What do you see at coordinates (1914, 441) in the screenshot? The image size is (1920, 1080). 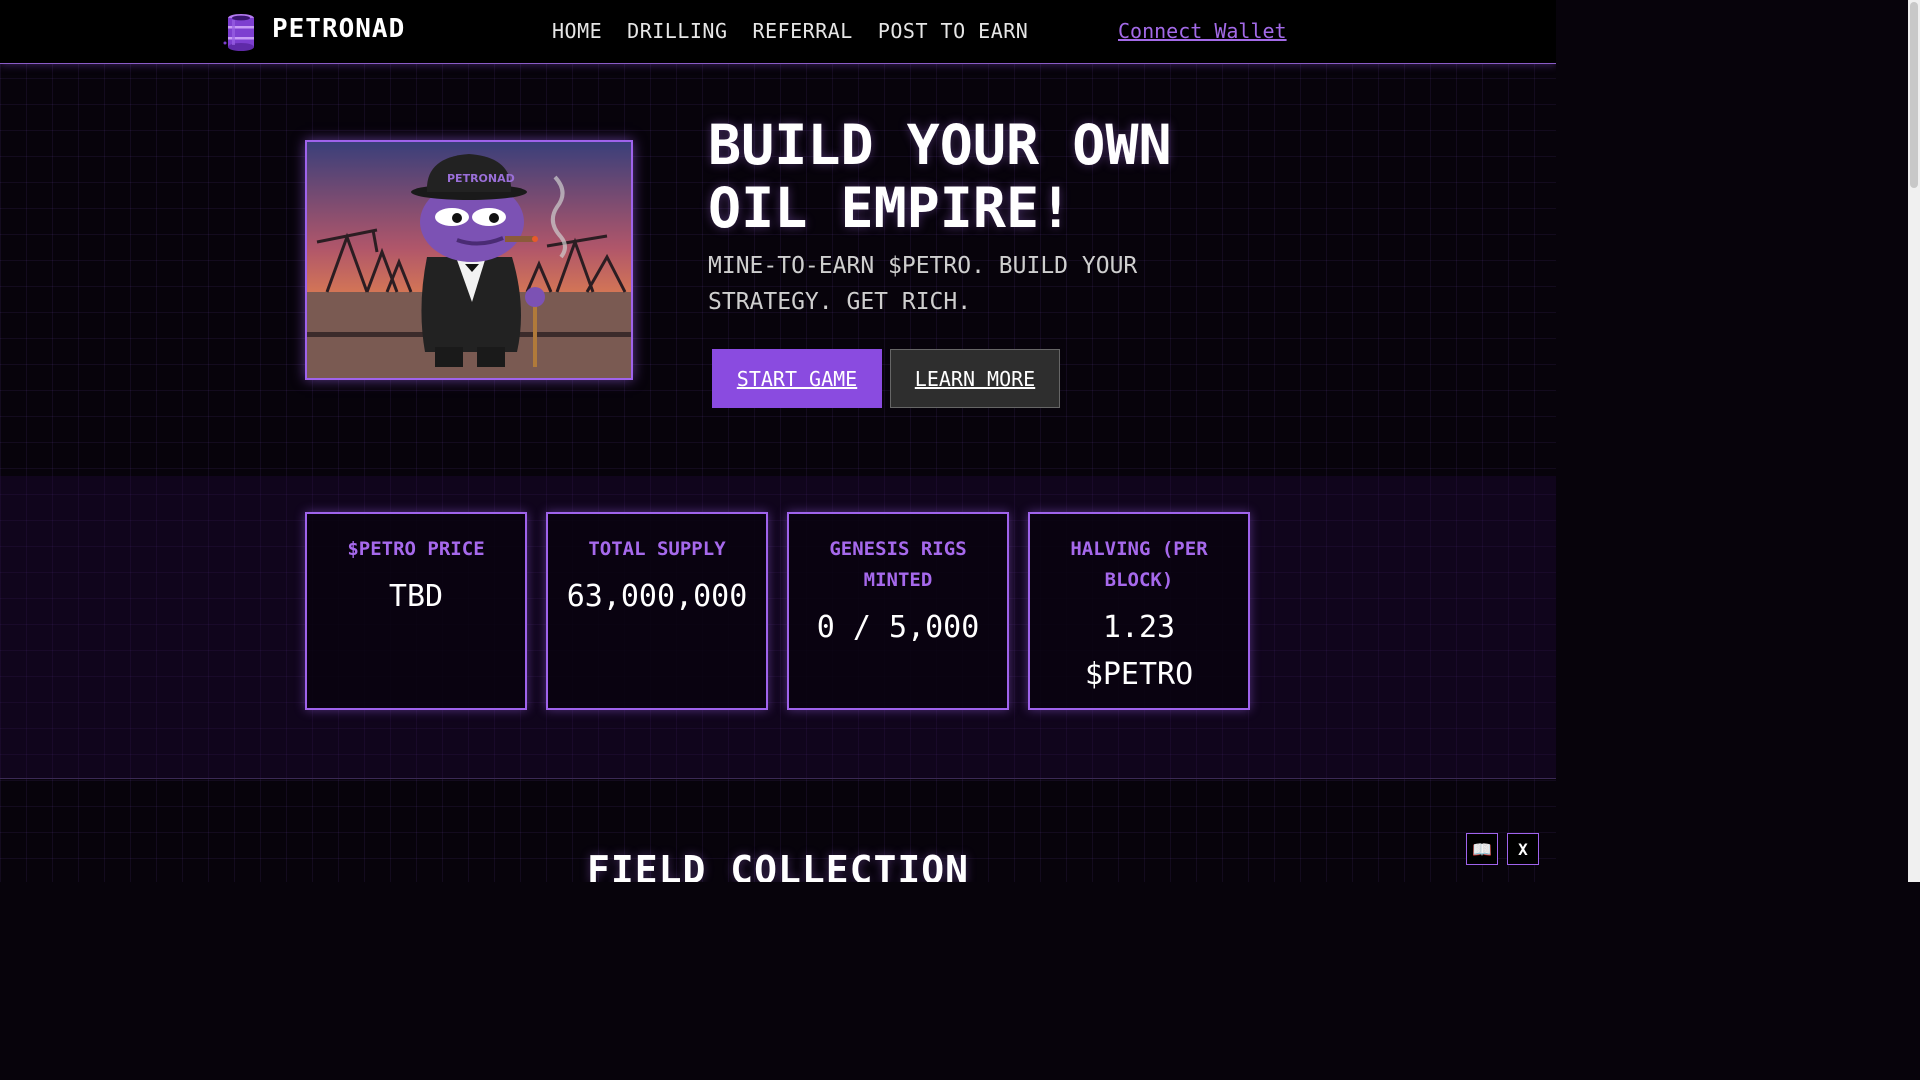 I see `scrollbar` at bounding box center [1914, 441].